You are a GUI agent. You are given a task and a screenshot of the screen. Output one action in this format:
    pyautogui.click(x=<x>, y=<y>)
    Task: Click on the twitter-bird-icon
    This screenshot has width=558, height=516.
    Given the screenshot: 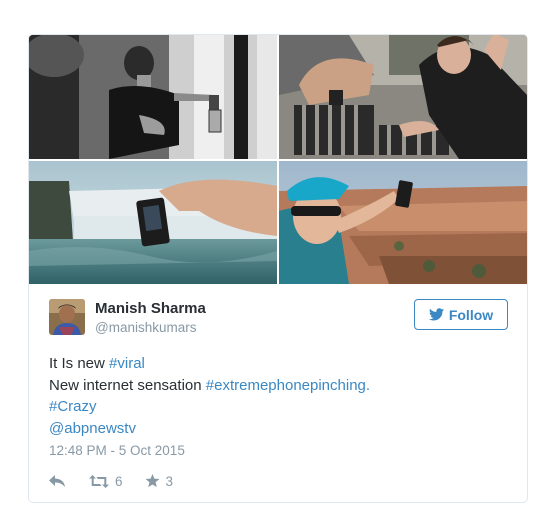 What is the action you would take?
    pyautogui.click(x=436, y=314)
    